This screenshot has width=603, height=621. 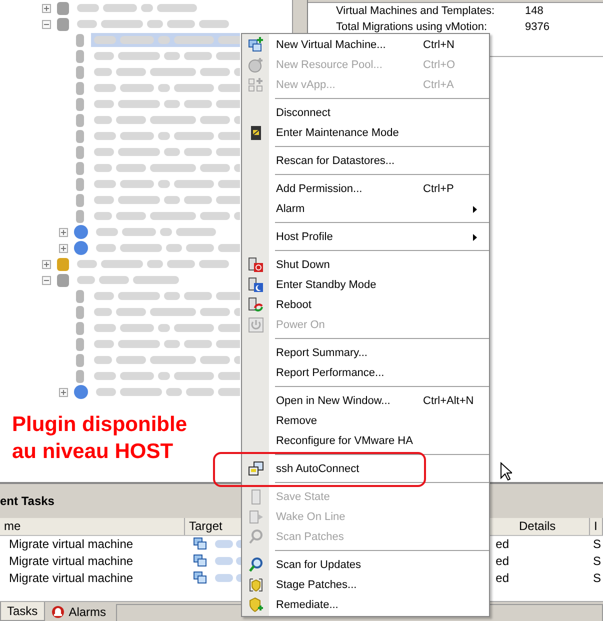 I want to click on cluster-warning-icon, so click(x=63, y=264).